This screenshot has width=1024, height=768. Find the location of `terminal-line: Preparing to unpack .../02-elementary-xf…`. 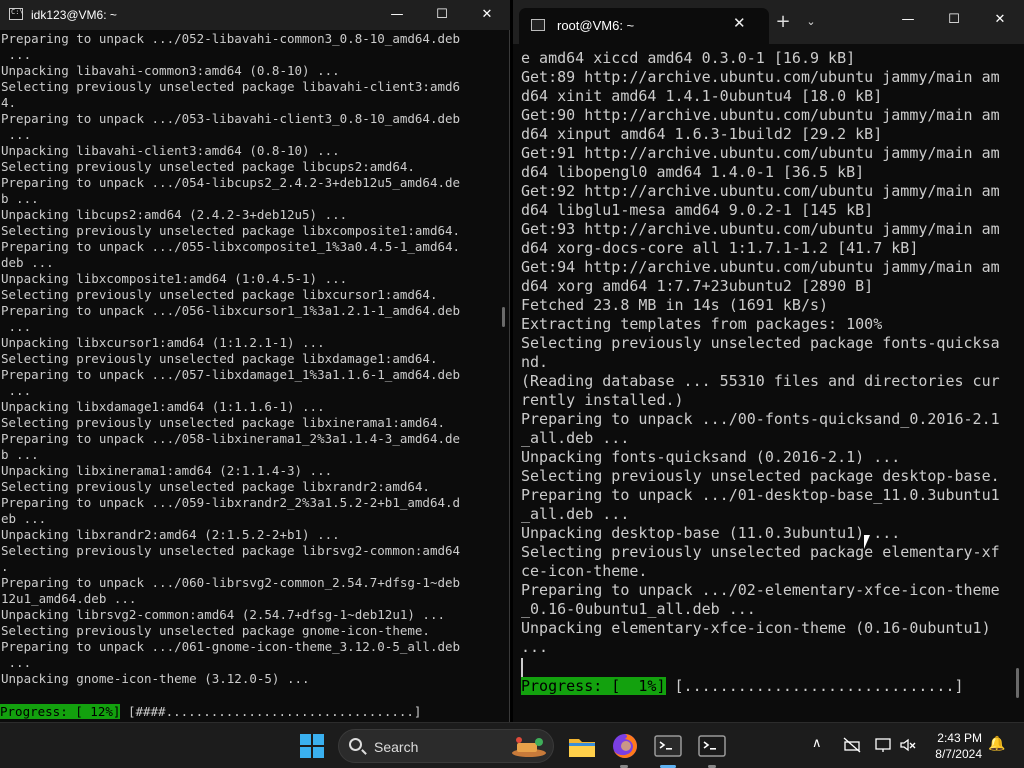

terminal-line: Preparing to unpack .../02-elementary-xf… is located at coordinates (760, 590).